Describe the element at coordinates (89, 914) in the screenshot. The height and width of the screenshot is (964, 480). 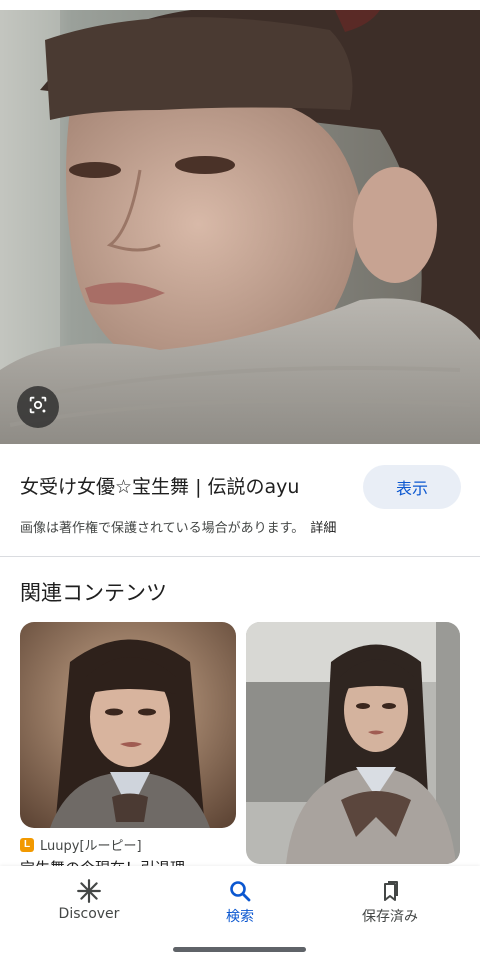
I see `nav-discover-label: Discover` at that location.